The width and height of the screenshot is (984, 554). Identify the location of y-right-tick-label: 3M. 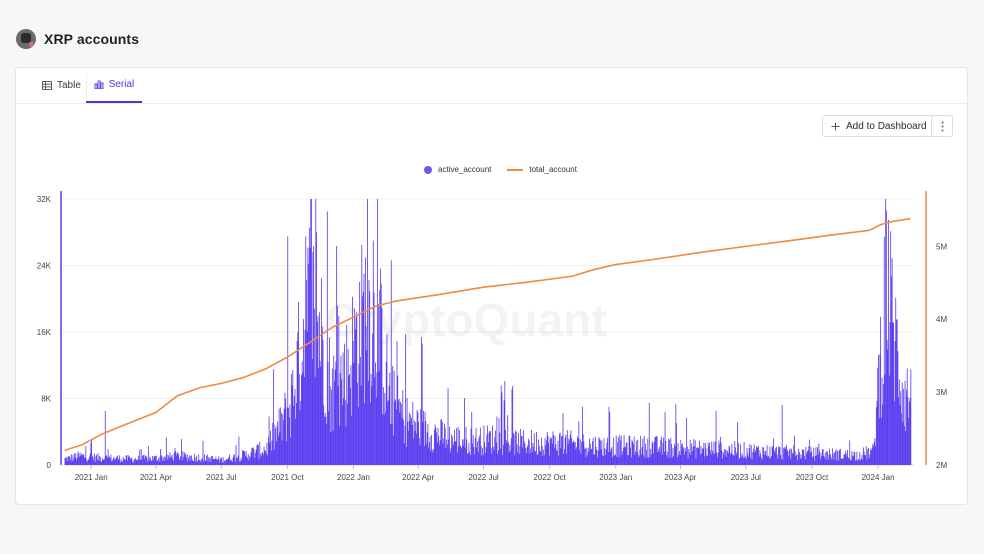
(941, 392).